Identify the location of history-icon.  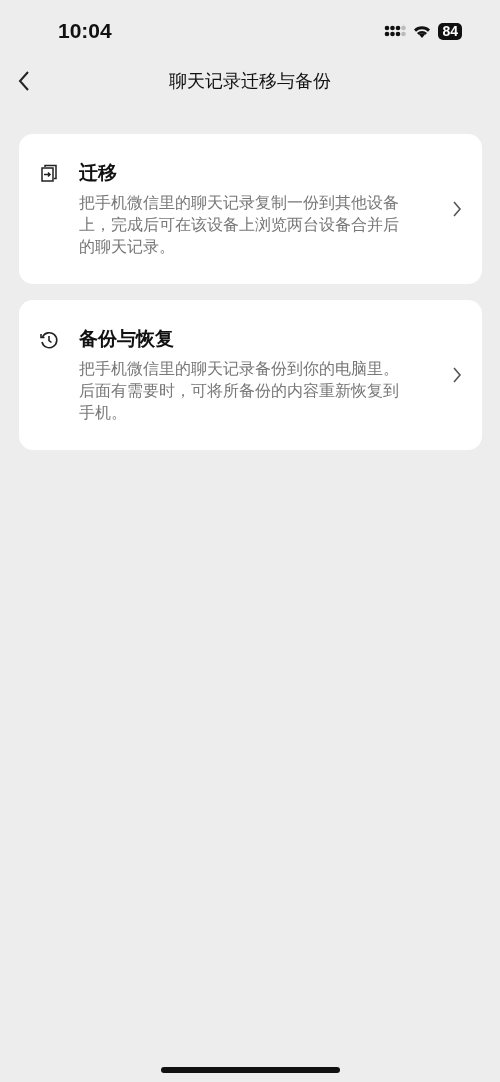
(49, 340).